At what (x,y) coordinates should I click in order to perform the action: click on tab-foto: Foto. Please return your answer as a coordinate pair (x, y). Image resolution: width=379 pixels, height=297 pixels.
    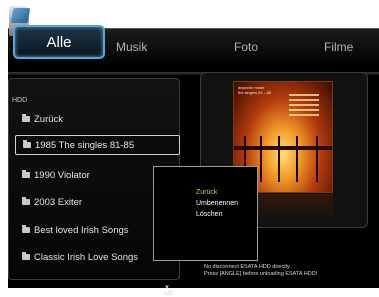
    Looking at the image, I should click on (246, 47).